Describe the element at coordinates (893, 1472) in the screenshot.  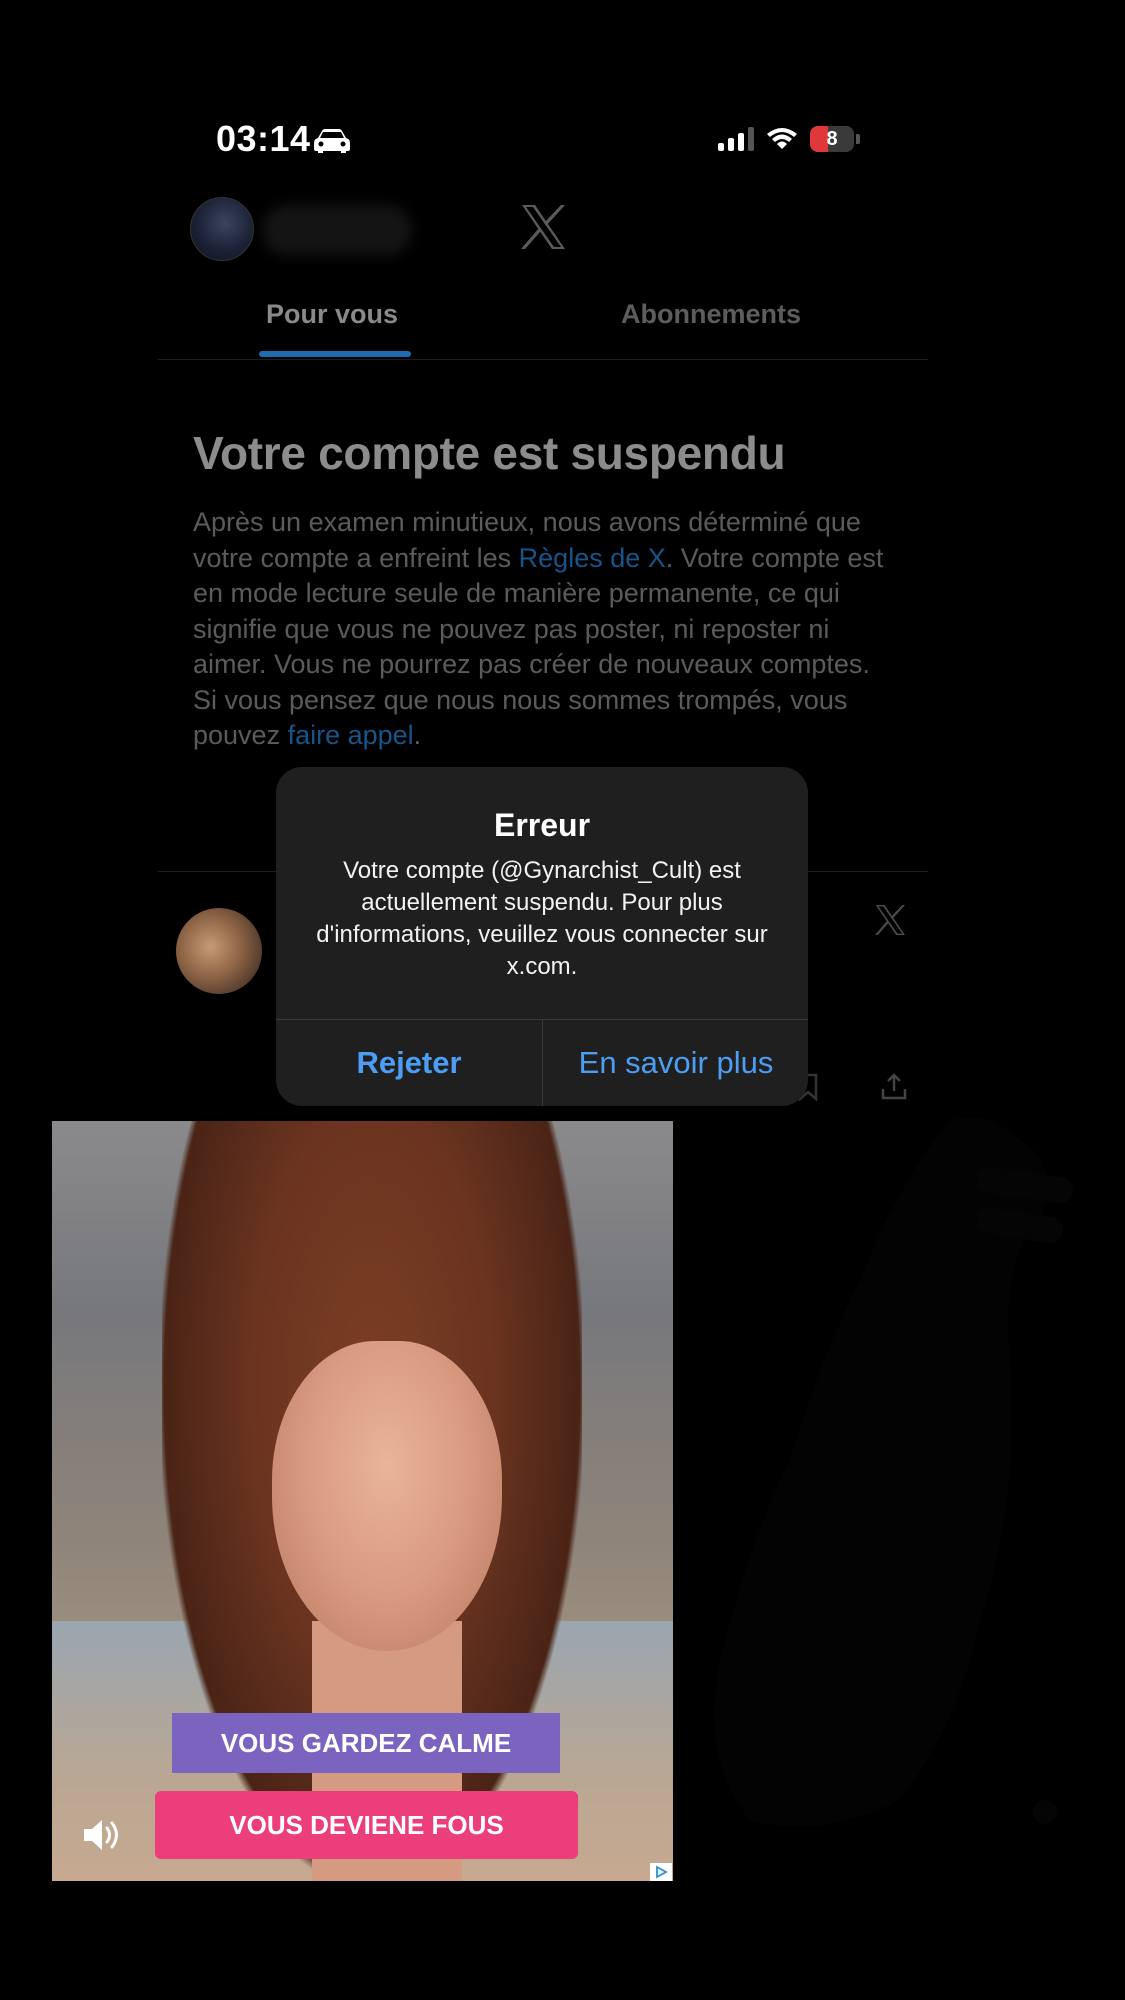
I see `redaction-scribble` at that location.